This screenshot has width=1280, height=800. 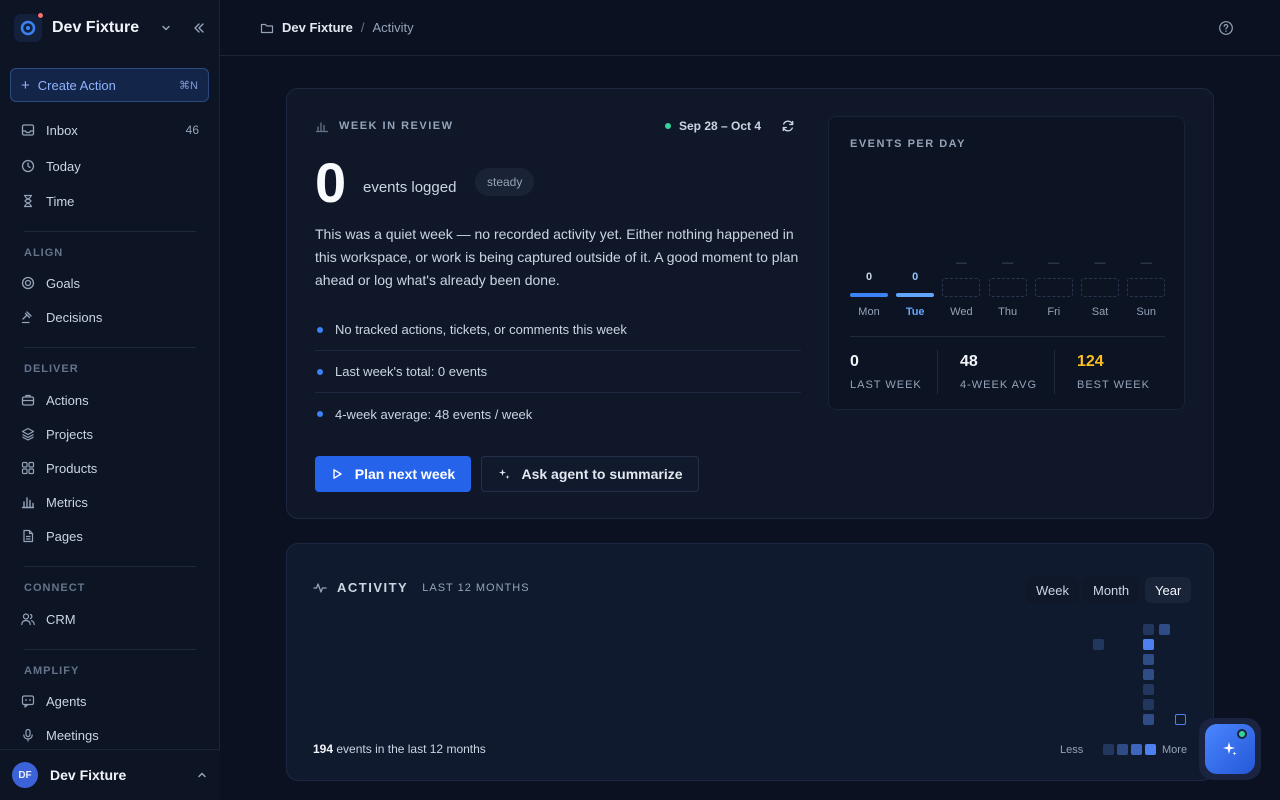 I want to click on ai-assistant-button, so click(x=1230, y=749).